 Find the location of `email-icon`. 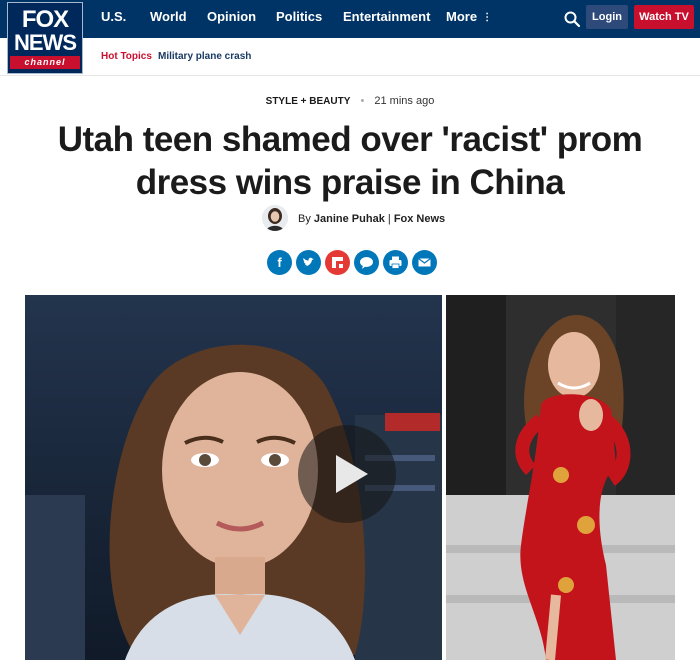

email-icon is located at coordinates (424, 262).